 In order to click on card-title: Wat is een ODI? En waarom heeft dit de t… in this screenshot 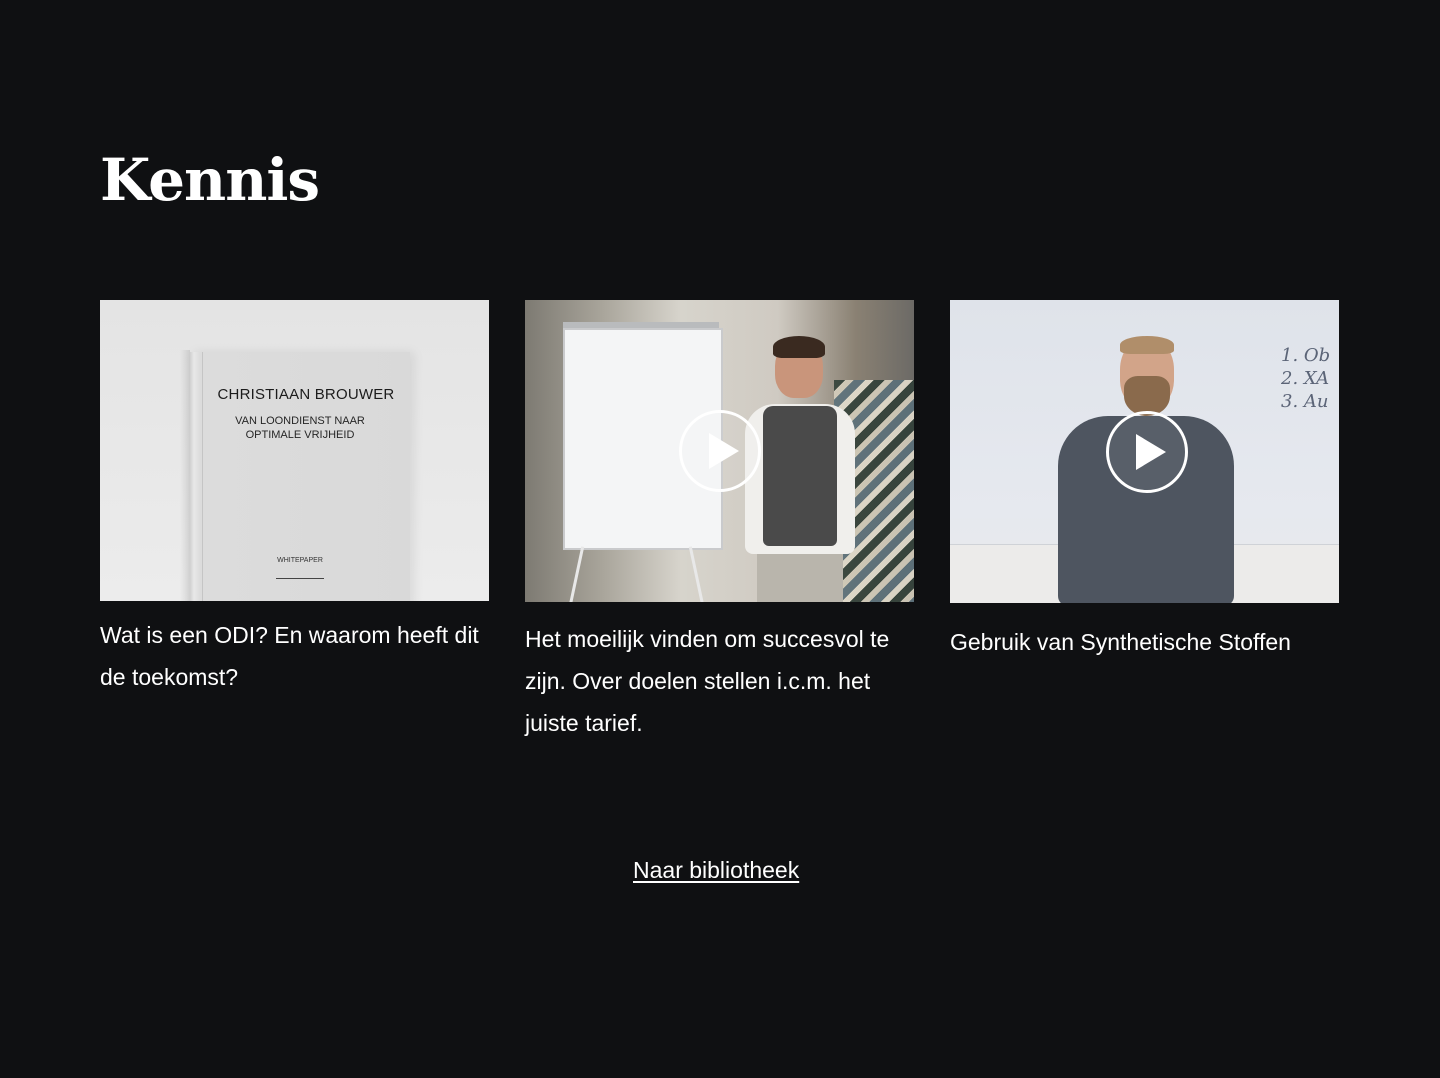, I will do `click(294, 656)`.